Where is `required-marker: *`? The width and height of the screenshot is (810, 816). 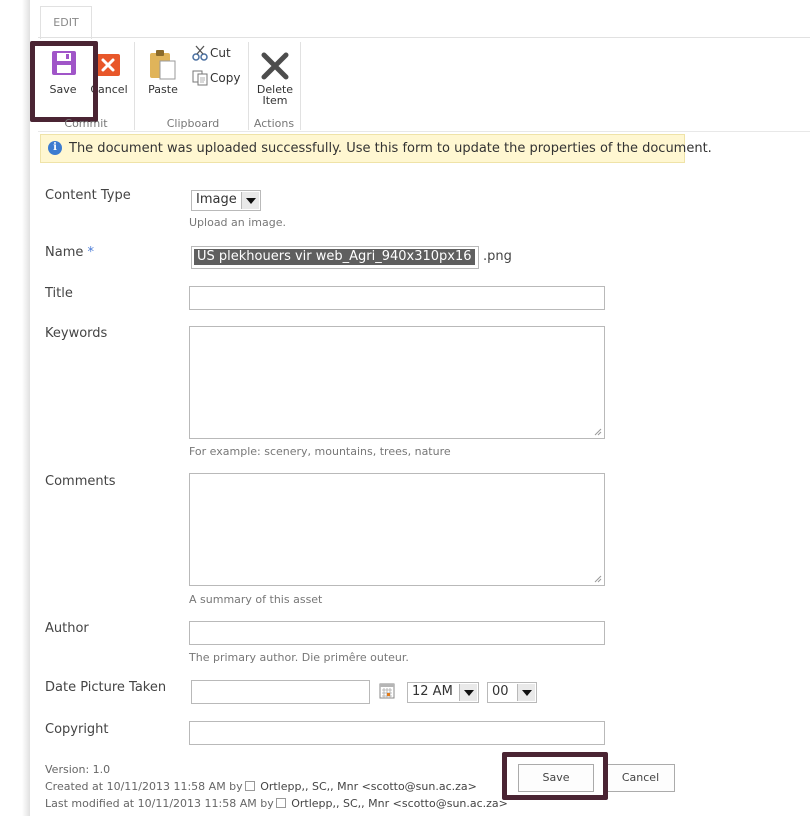 required-marker: * is located at coordinates (91, 252).